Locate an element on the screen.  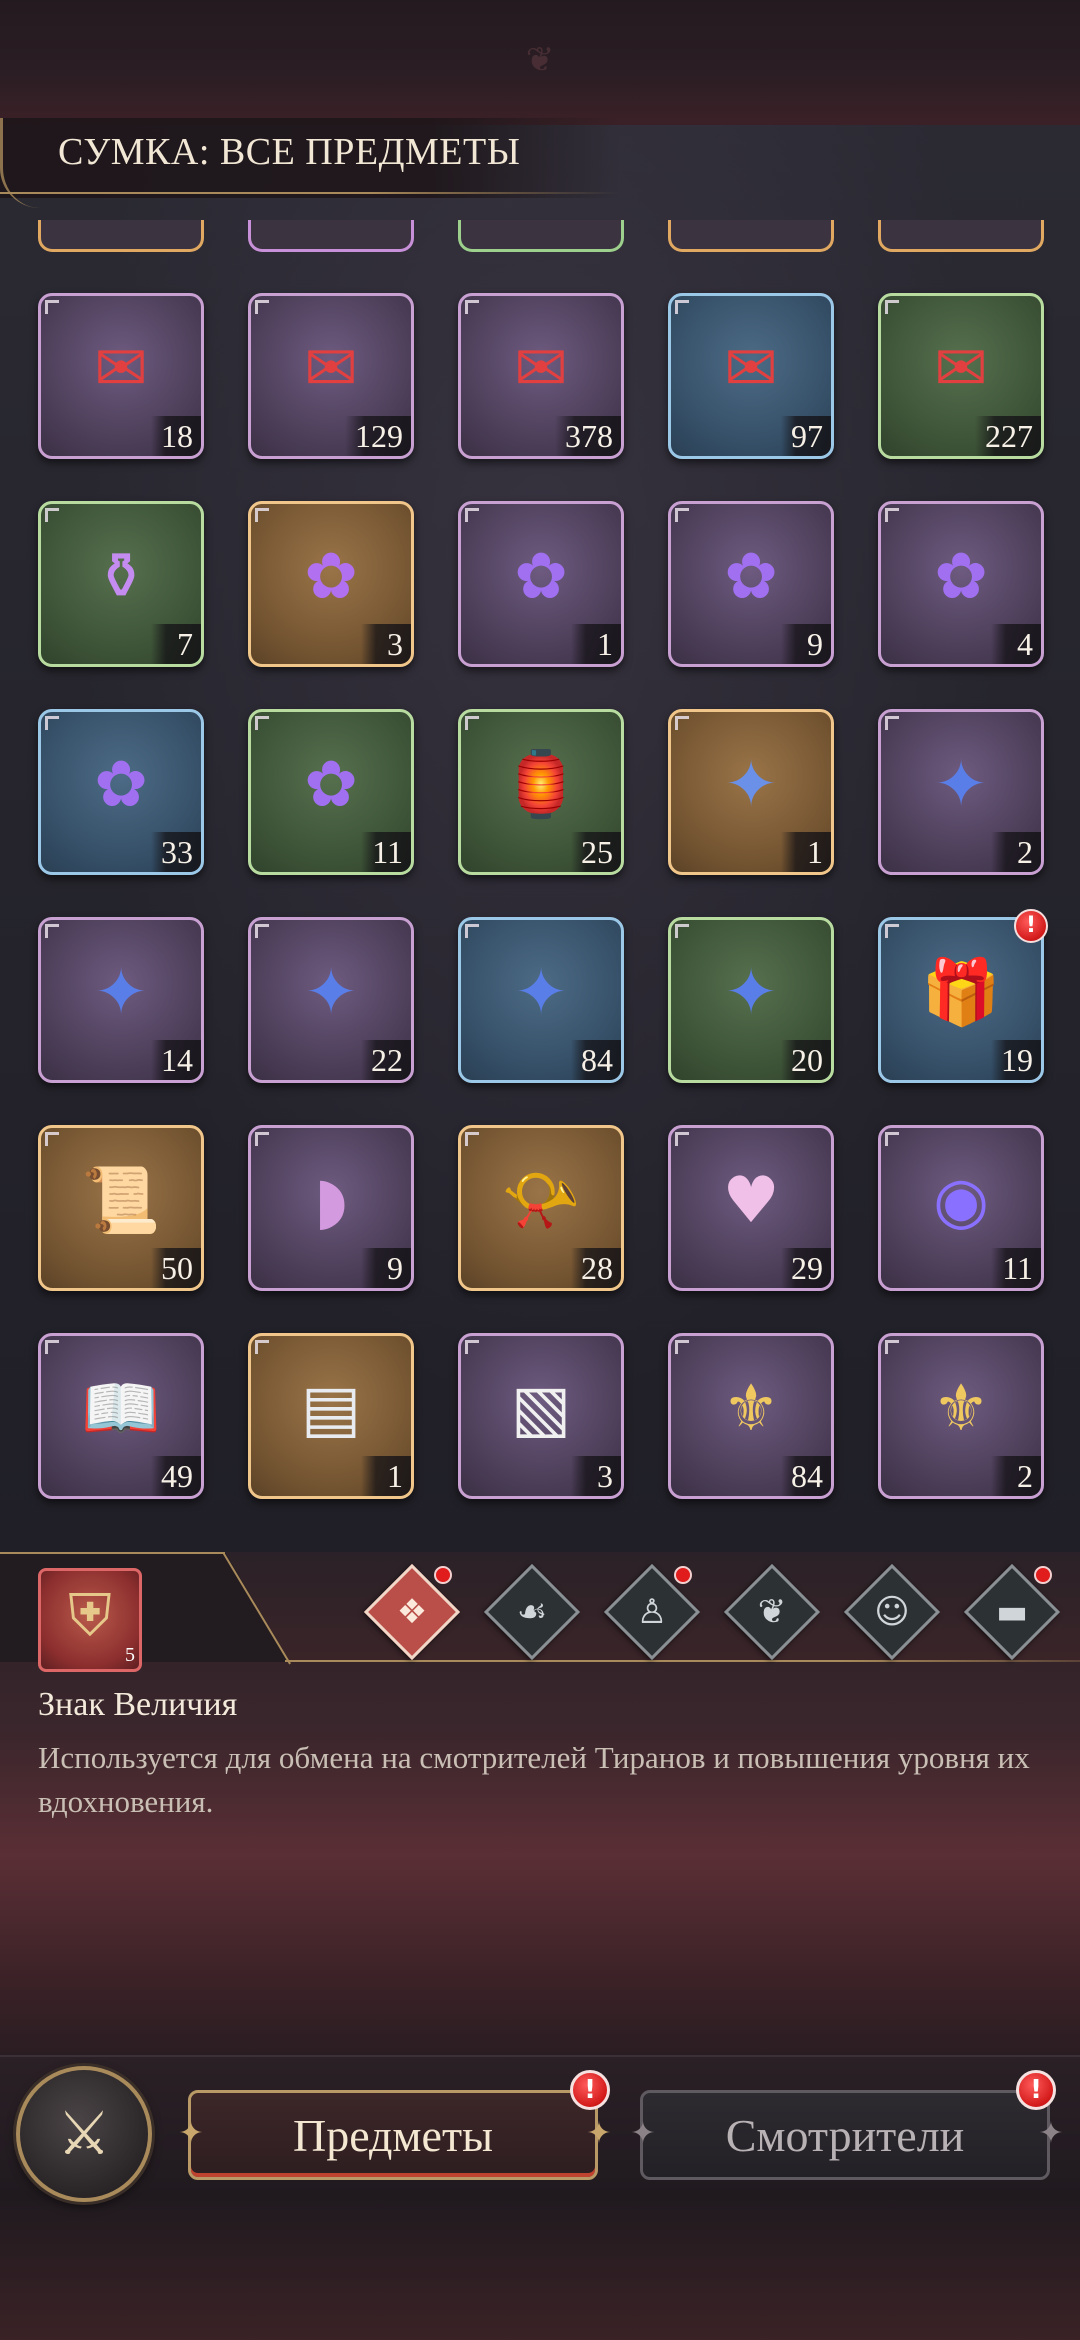
item-tile: ✦ 20 is located at coordinates (751, 1000).